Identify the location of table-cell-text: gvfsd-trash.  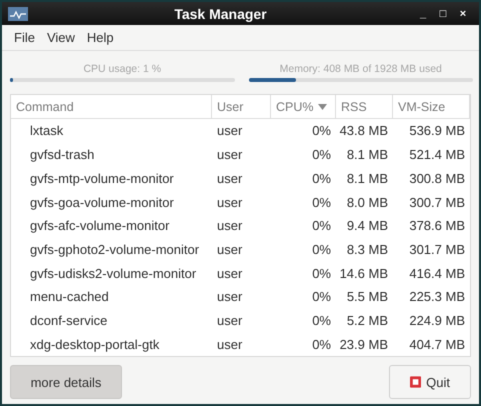
(62, 155).